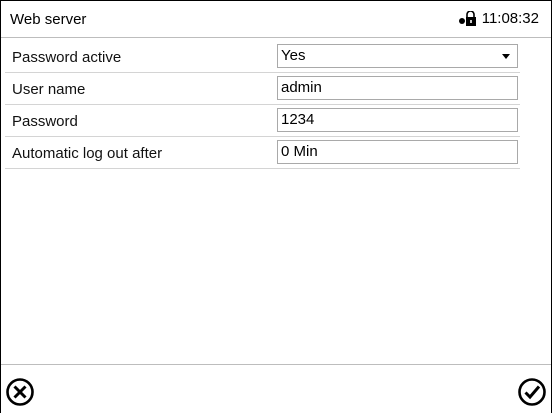  Describe the element at coordinates (397, 88) in the screenshot. I see `user-name-field: admin` at that location.